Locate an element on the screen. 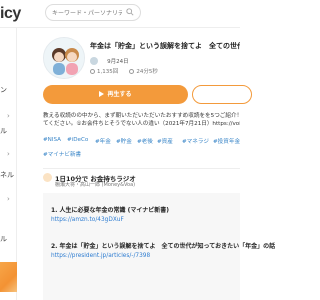 The image size is (320, 300). tag-link: #貯金 is located at coordinates (124, 141).